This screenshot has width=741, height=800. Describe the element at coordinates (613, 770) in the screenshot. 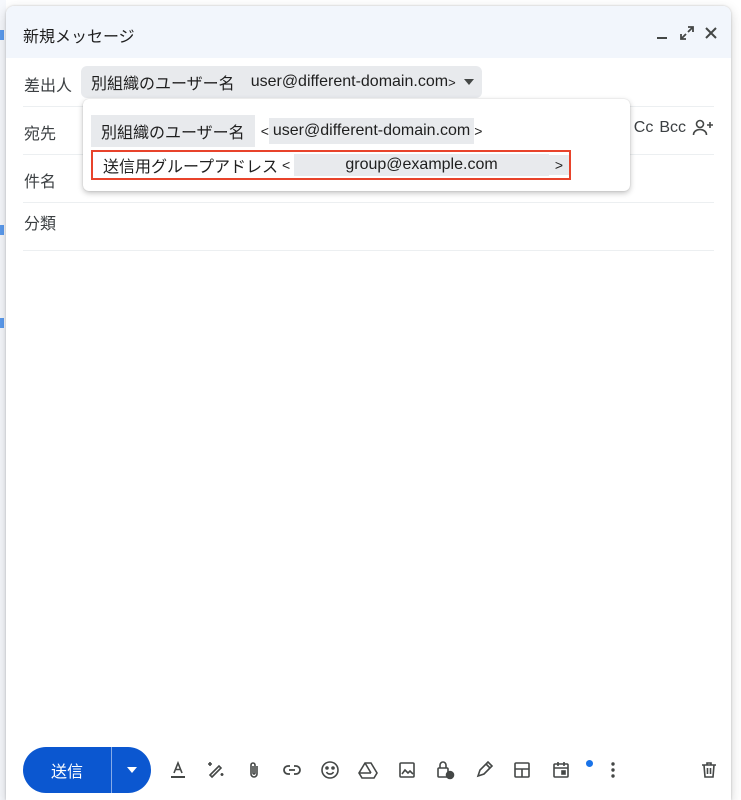

I see `more-options-icon` at that location.